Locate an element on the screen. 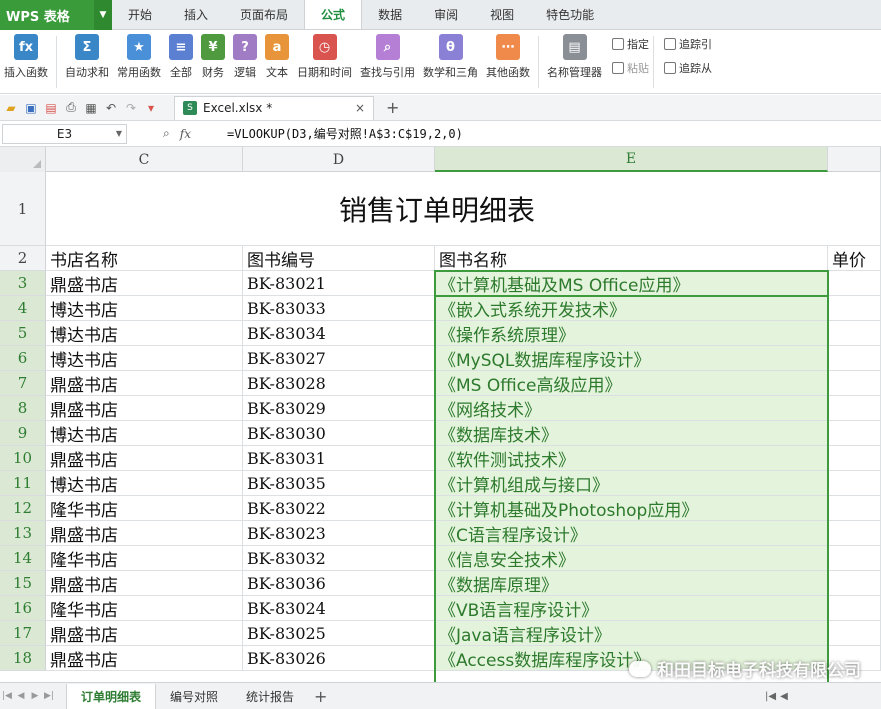 This screenshot has height=709, width=881. prev-sheet-icon: ◀ is located at coordinates (21, 696).